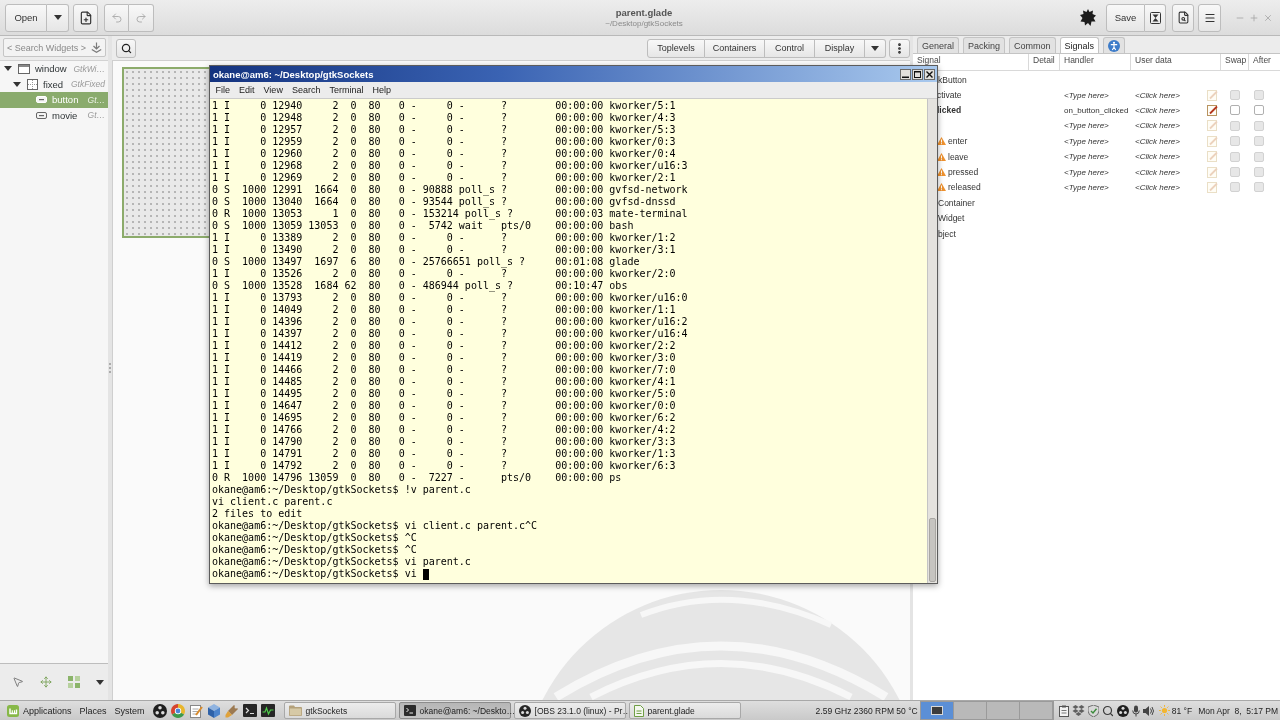  What do you see at coordinates (306, 90) in the screenshot?
I see `terminal-menu-item: Search` at bounding box center [306, 90].